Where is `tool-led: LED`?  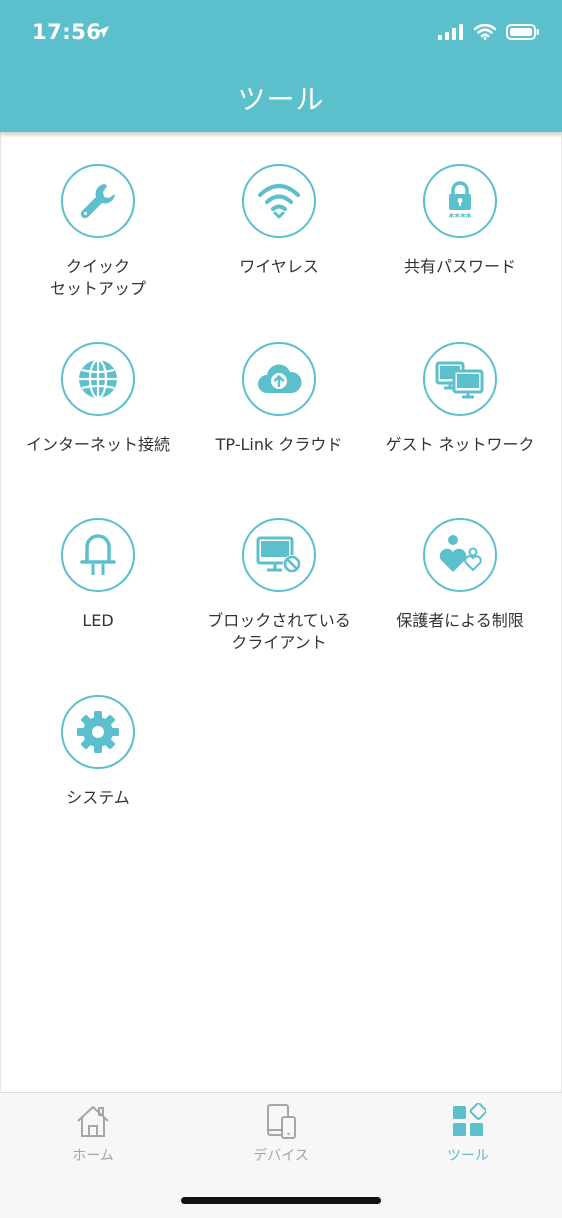 tool-led: LED is located at coordinates (98, 598).